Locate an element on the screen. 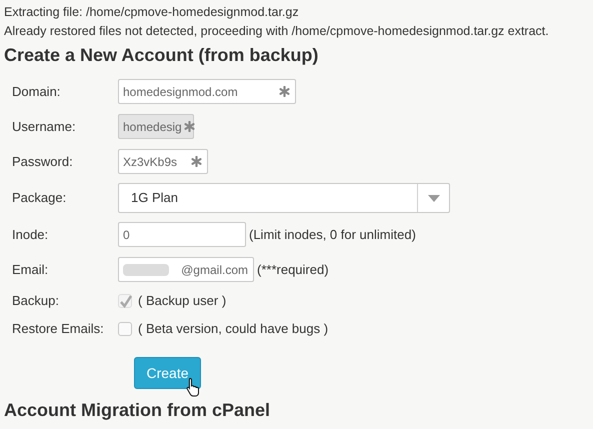 The width and height of the screenshot is (593, 429). field-label: Domain: is located at coordinates (36, 91).